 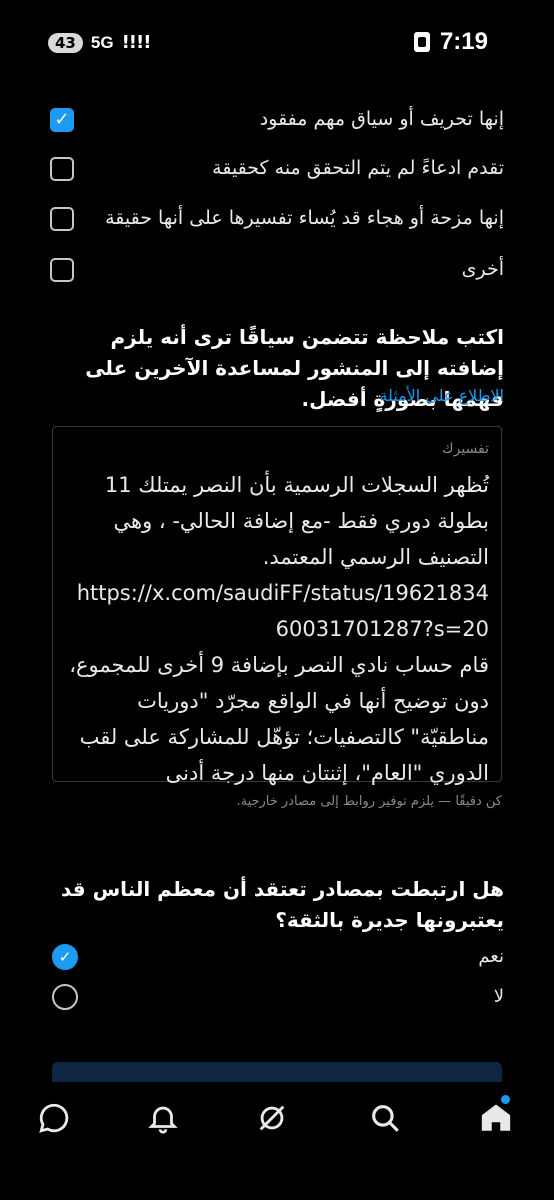 I want to click on option-label: إنها تحريف أو سياق مهم مفقود, so click(x=381, y=119).